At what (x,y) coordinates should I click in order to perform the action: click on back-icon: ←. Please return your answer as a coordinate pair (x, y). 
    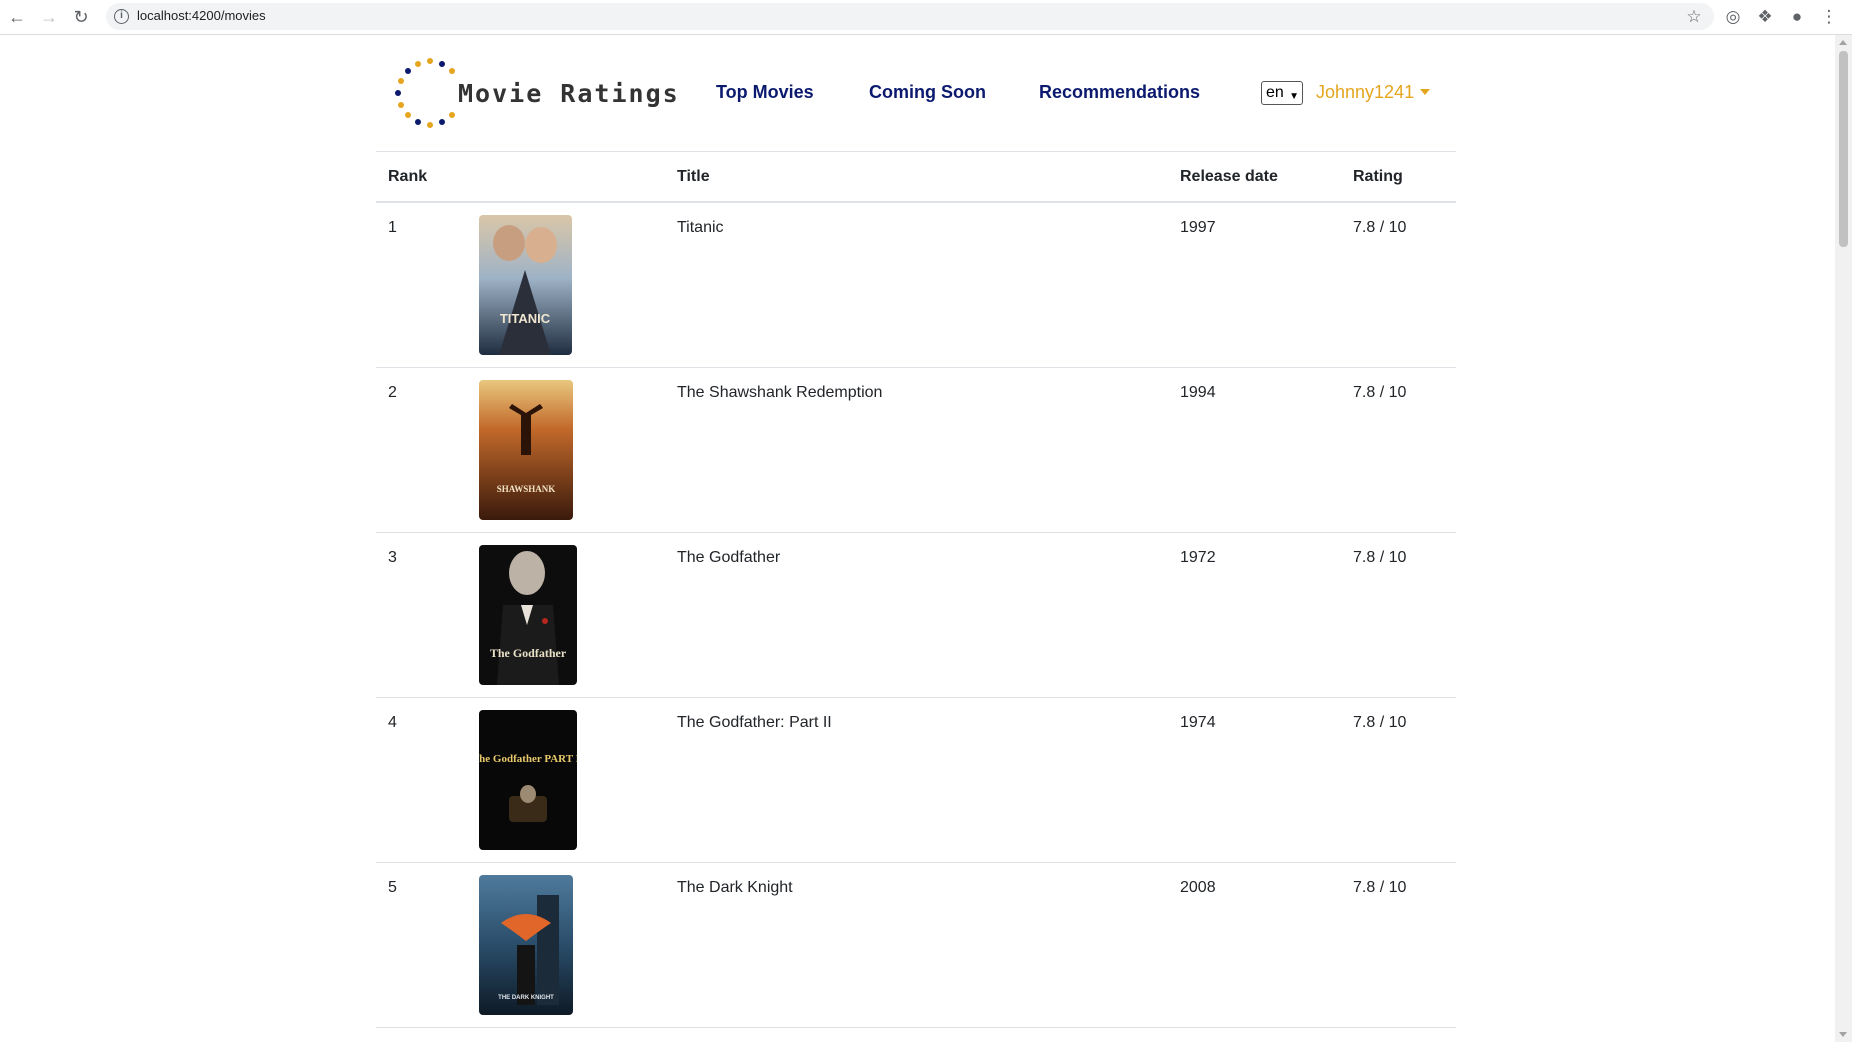
    Looking at the image, I should click on (17, 17).